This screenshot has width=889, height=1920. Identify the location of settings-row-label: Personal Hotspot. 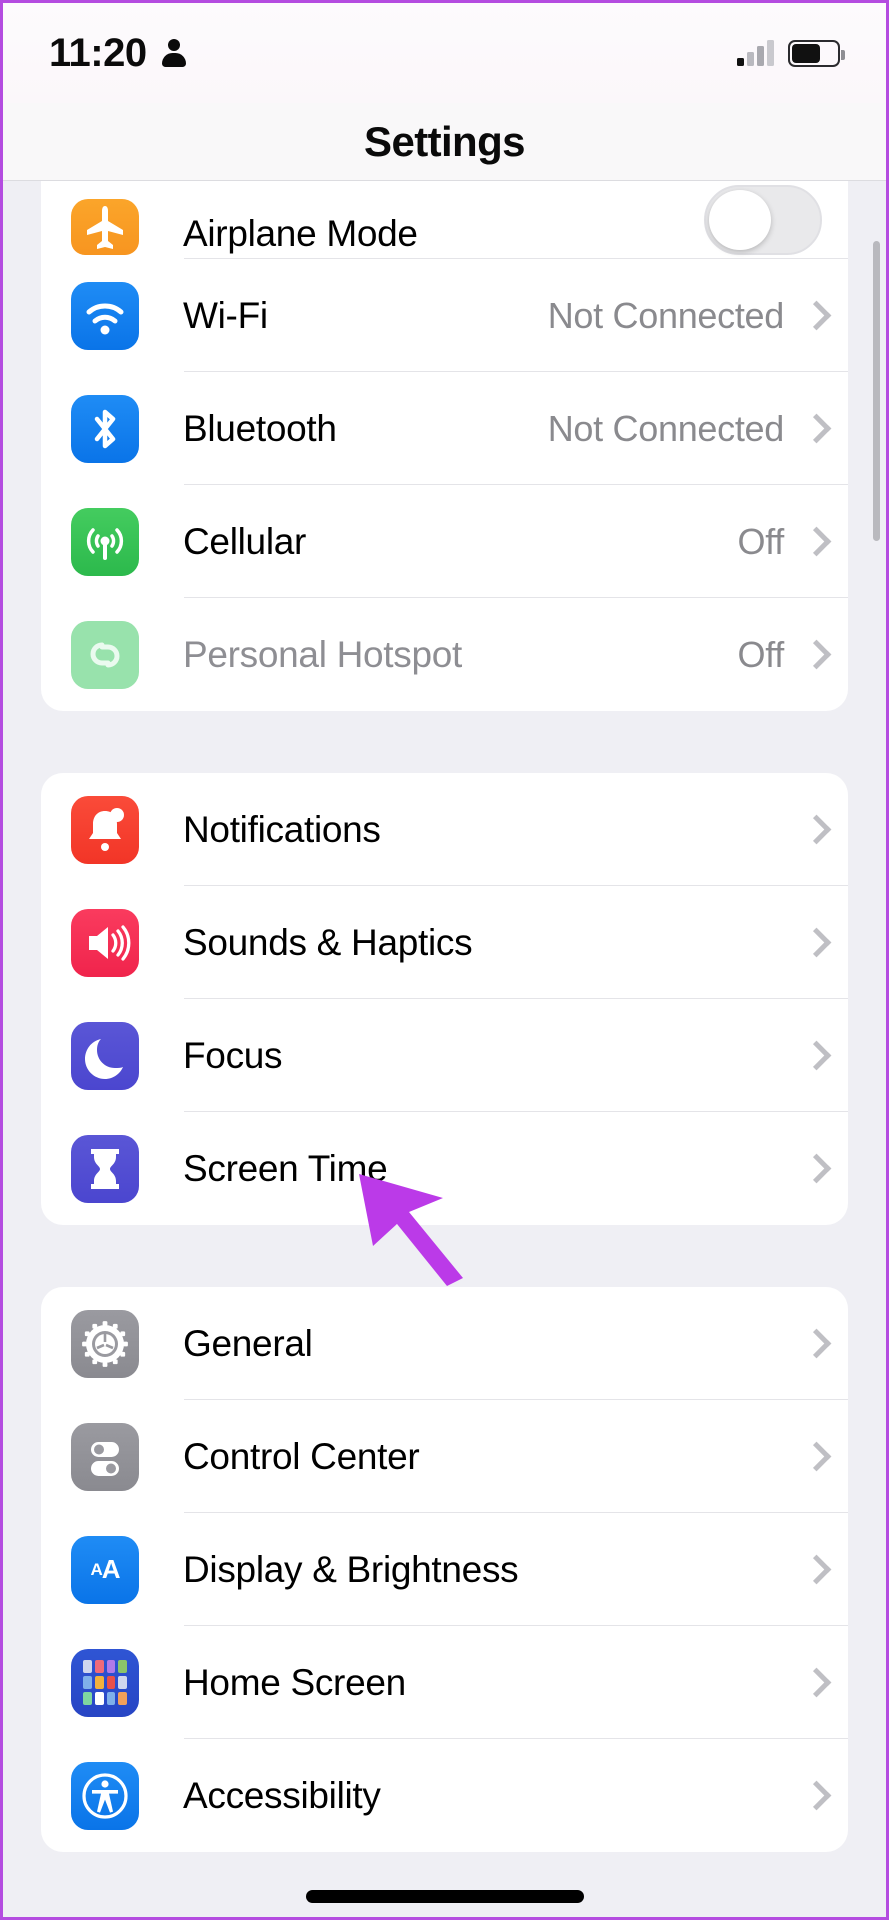
(323, 654).